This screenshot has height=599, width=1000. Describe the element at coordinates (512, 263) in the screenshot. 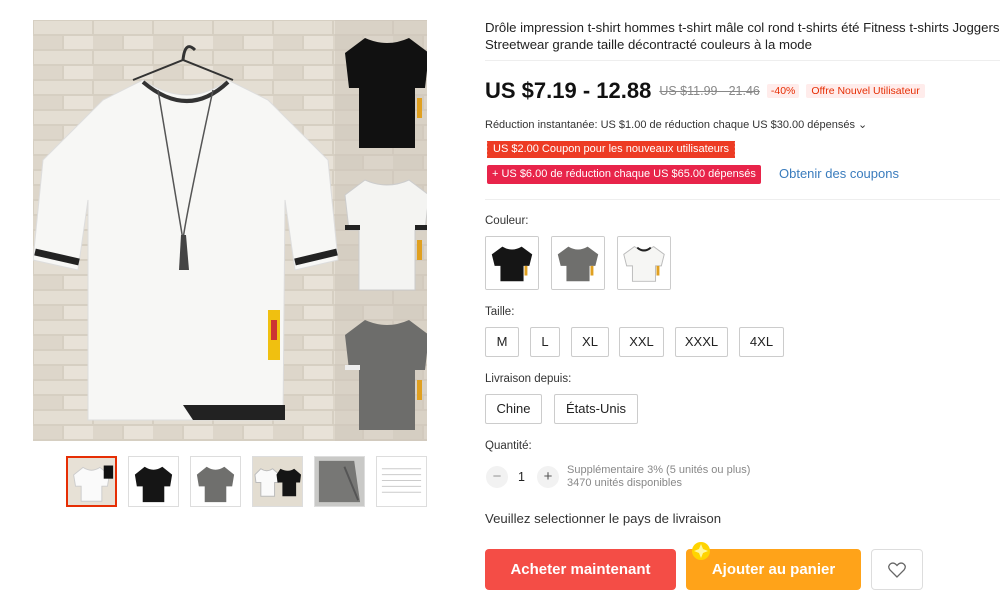

I see `color-option-black` at that location.